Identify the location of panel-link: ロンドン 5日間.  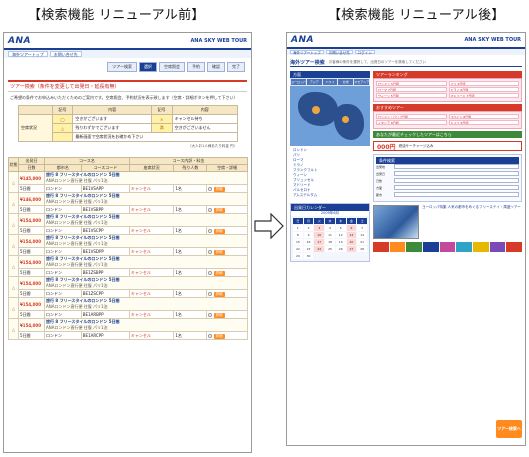
(411, 83).